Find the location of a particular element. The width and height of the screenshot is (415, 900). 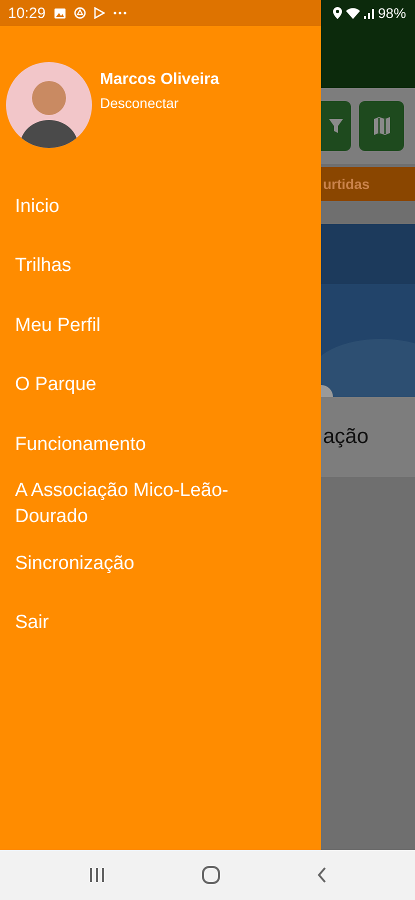

menu-item: O Parque is located at coordinates (160, 385).